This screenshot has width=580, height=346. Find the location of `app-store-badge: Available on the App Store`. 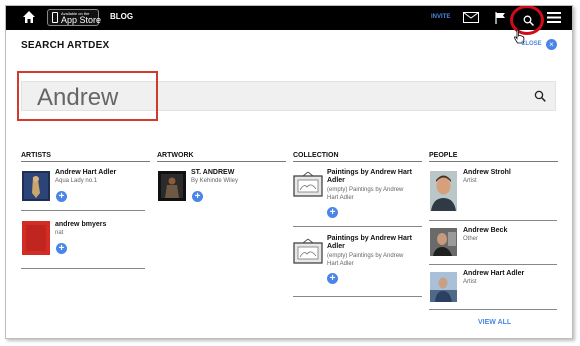

app-store-badge: Available on the App Store is located at coordinates (74, 17).